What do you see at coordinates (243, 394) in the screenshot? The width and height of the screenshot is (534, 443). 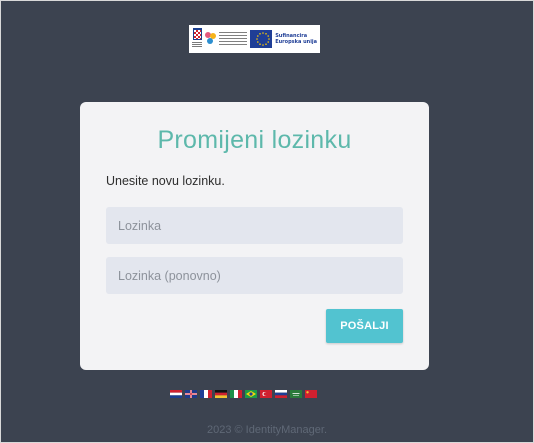 I see `language-selector` at bounding box center [243, 394].